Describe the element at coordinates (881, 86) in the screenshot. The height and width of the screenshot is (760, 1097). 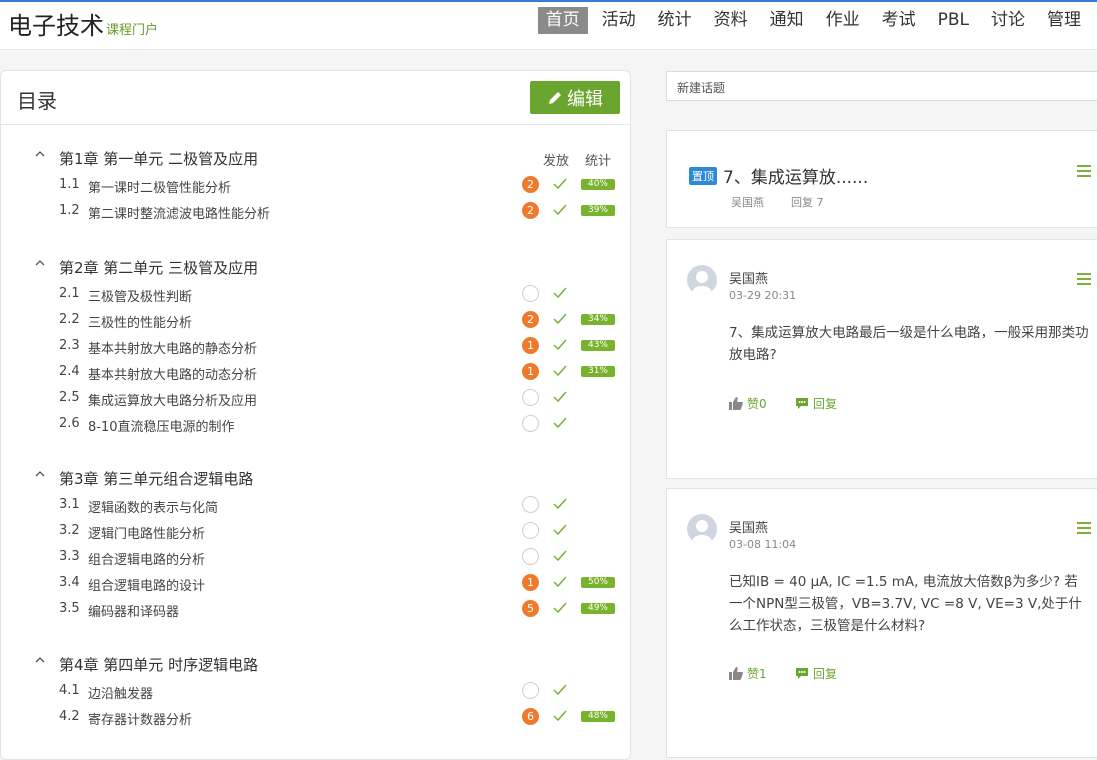
I see `new-topic-input: 新建话题` at that location.